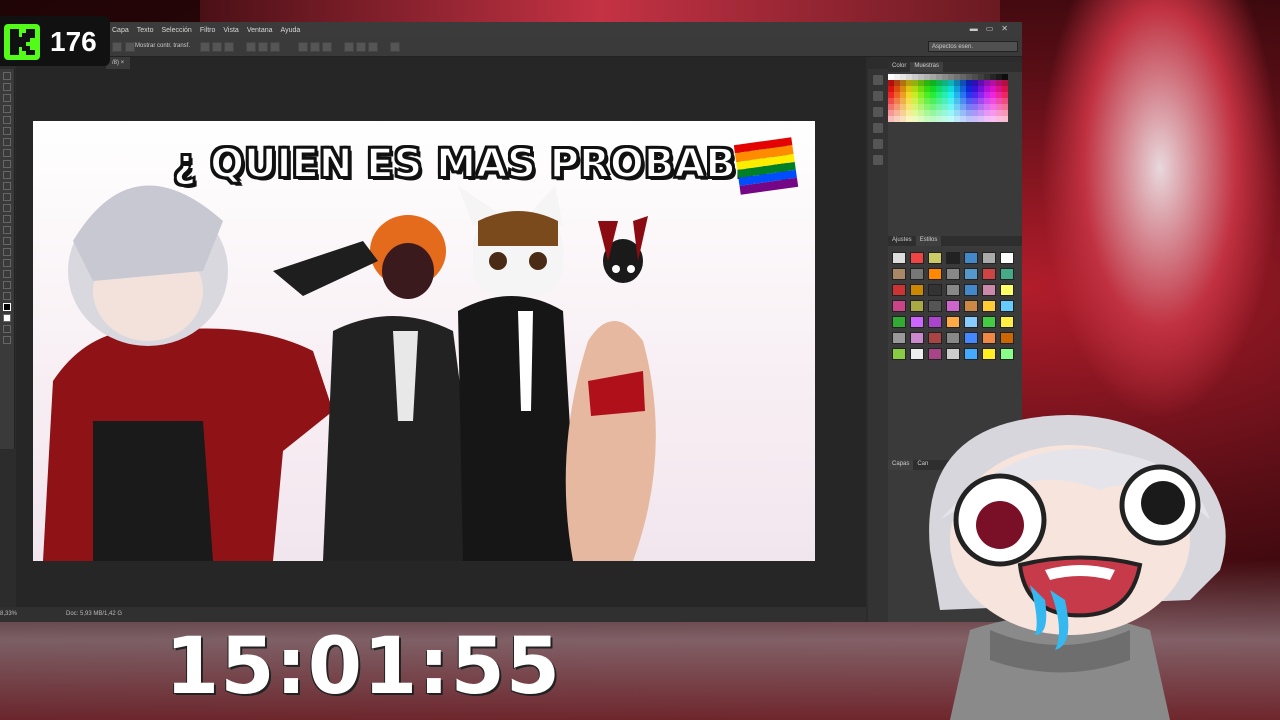 This screenshot has height=720, width=1280. What do you see at coordinates (7, 131) in the screenshot?
I see `eyedropper-tool-icon` at bounding box center [7, 131].